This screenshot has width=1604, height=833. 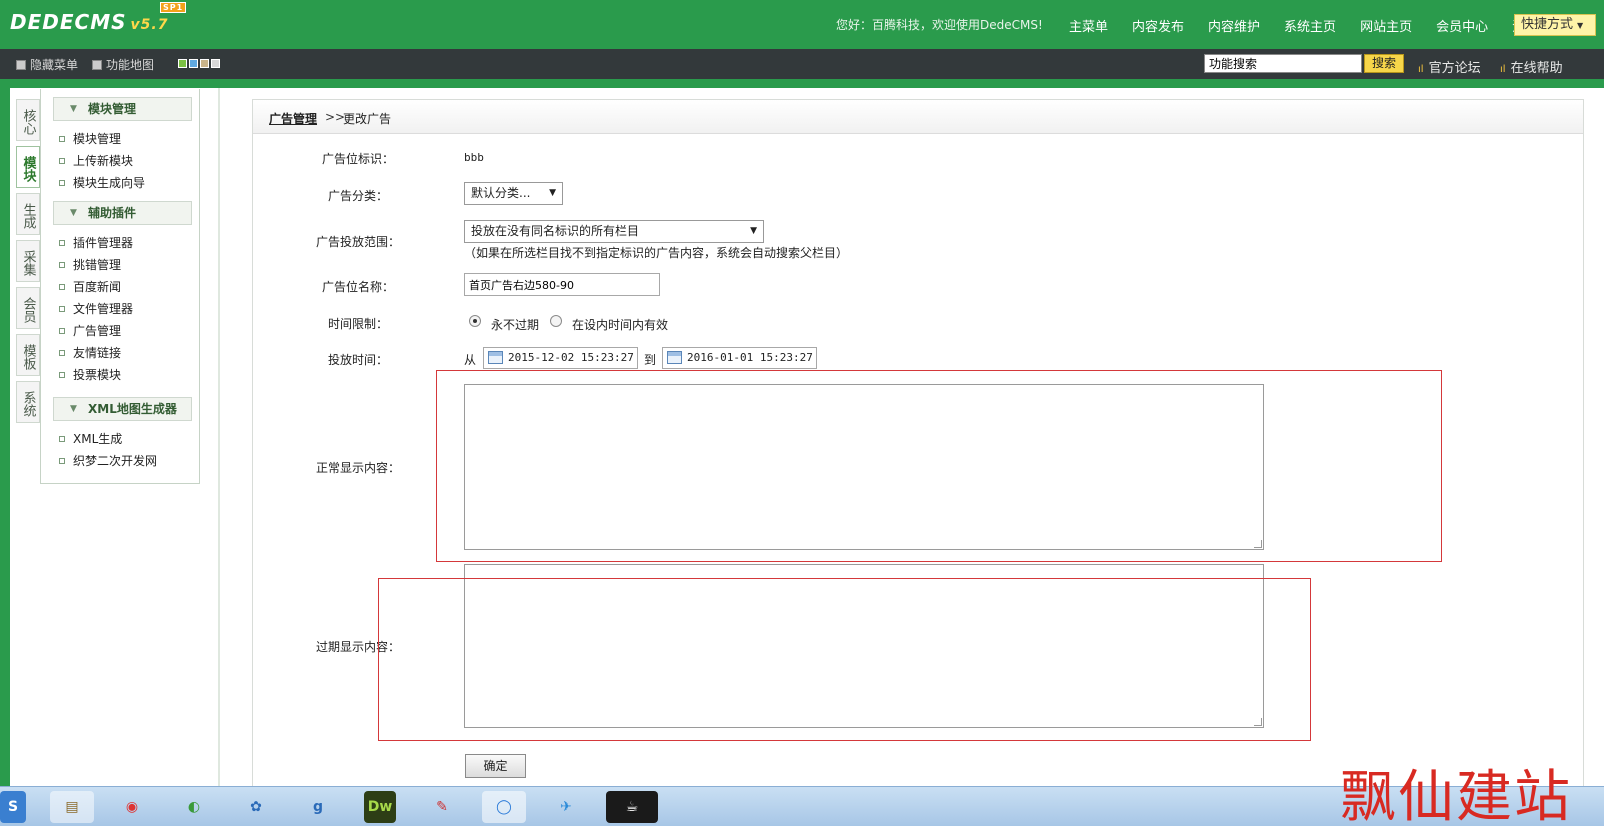 I want to click on sidebar-item-xml-generate: XML生成, so click(x=90, y=438).